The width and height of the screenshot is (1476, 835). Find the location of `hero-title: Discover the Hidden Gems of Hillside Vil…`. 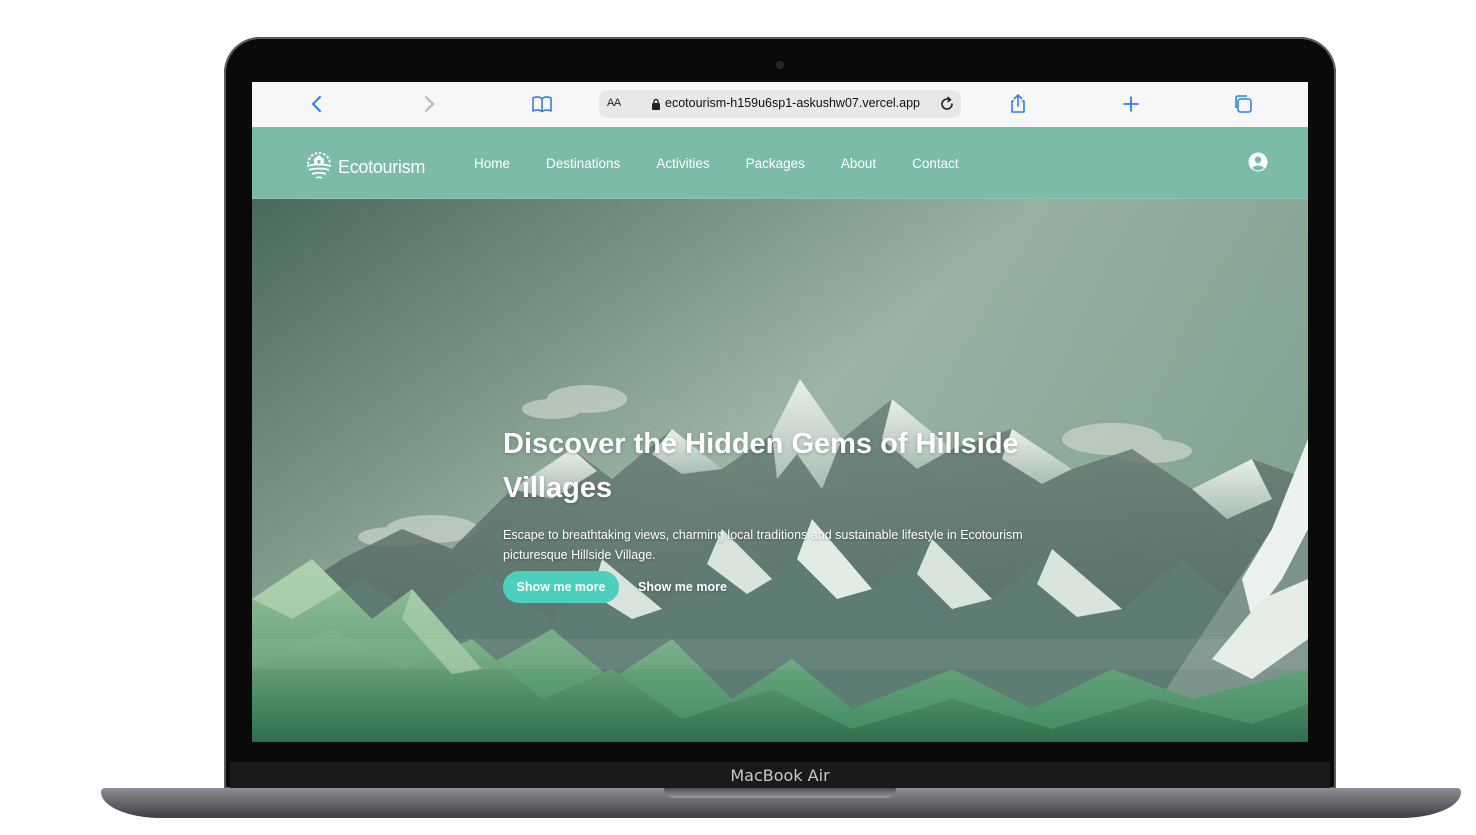

hero-title: Discover the Hidden Gems of Hillside Vil… is located at coordinates (761, 466).